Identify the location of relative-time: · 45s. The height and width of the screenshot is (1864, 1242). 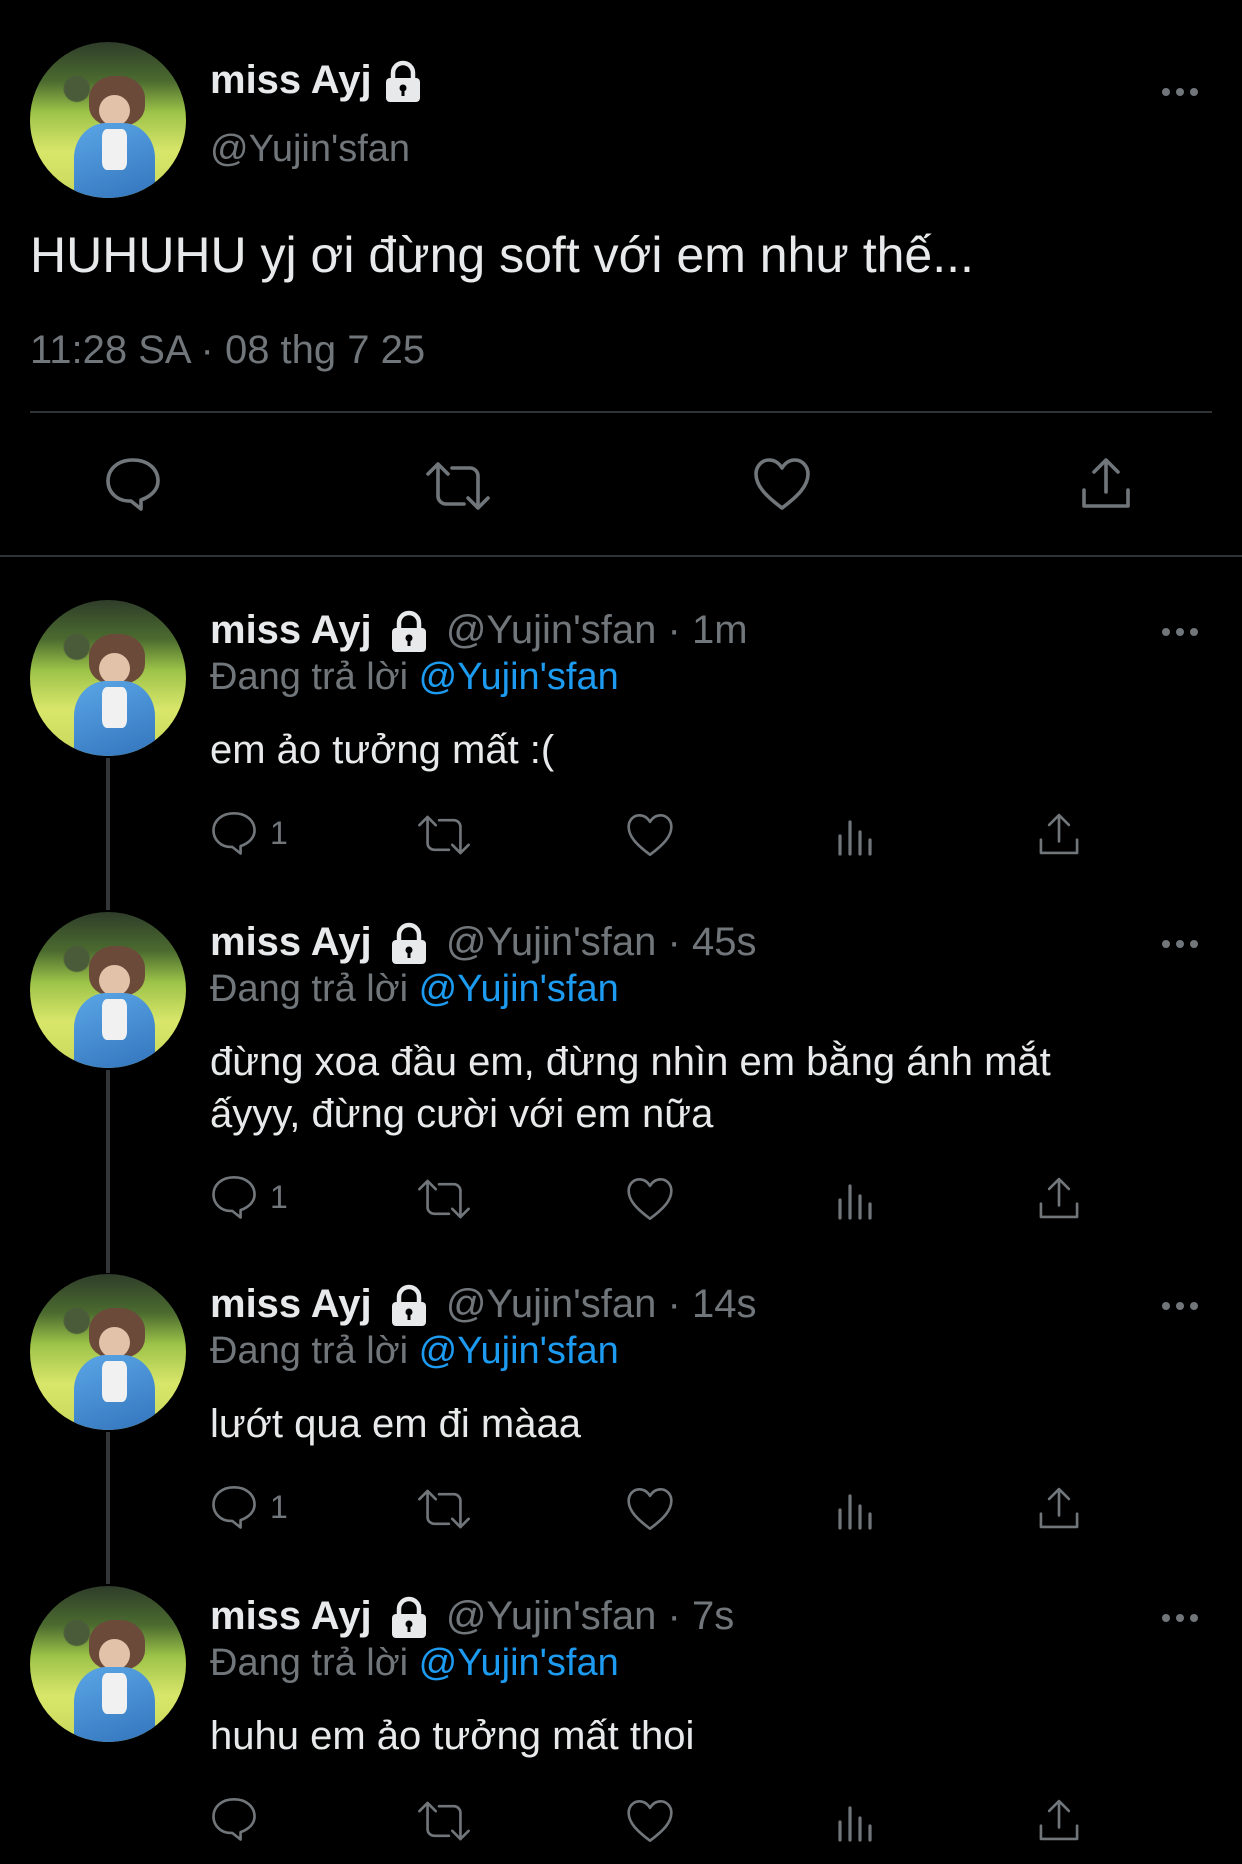
(712, 942).